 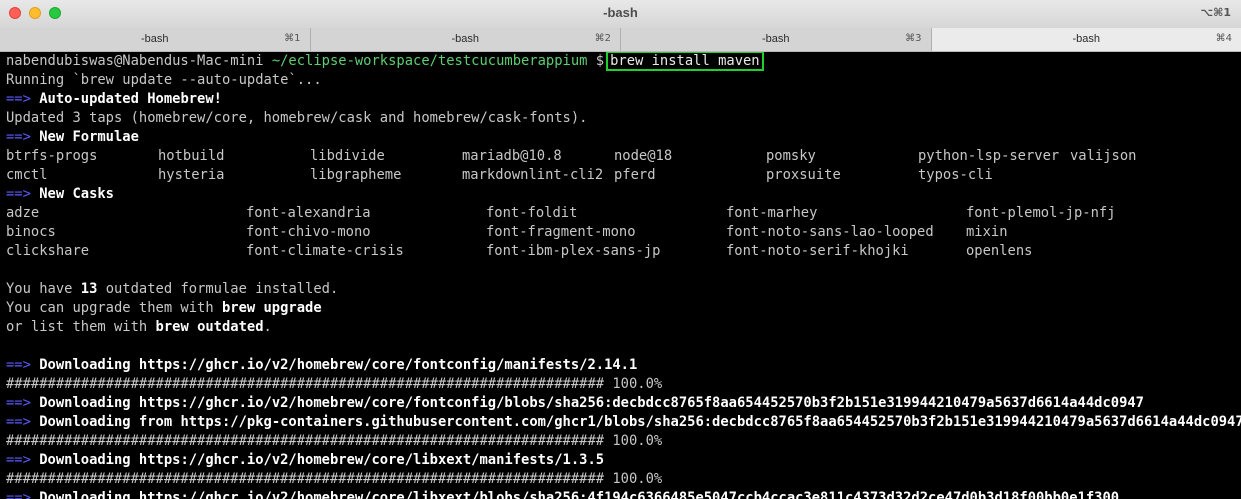 I want to click on formula-item: proxsuite, so click(x=803, y=175).